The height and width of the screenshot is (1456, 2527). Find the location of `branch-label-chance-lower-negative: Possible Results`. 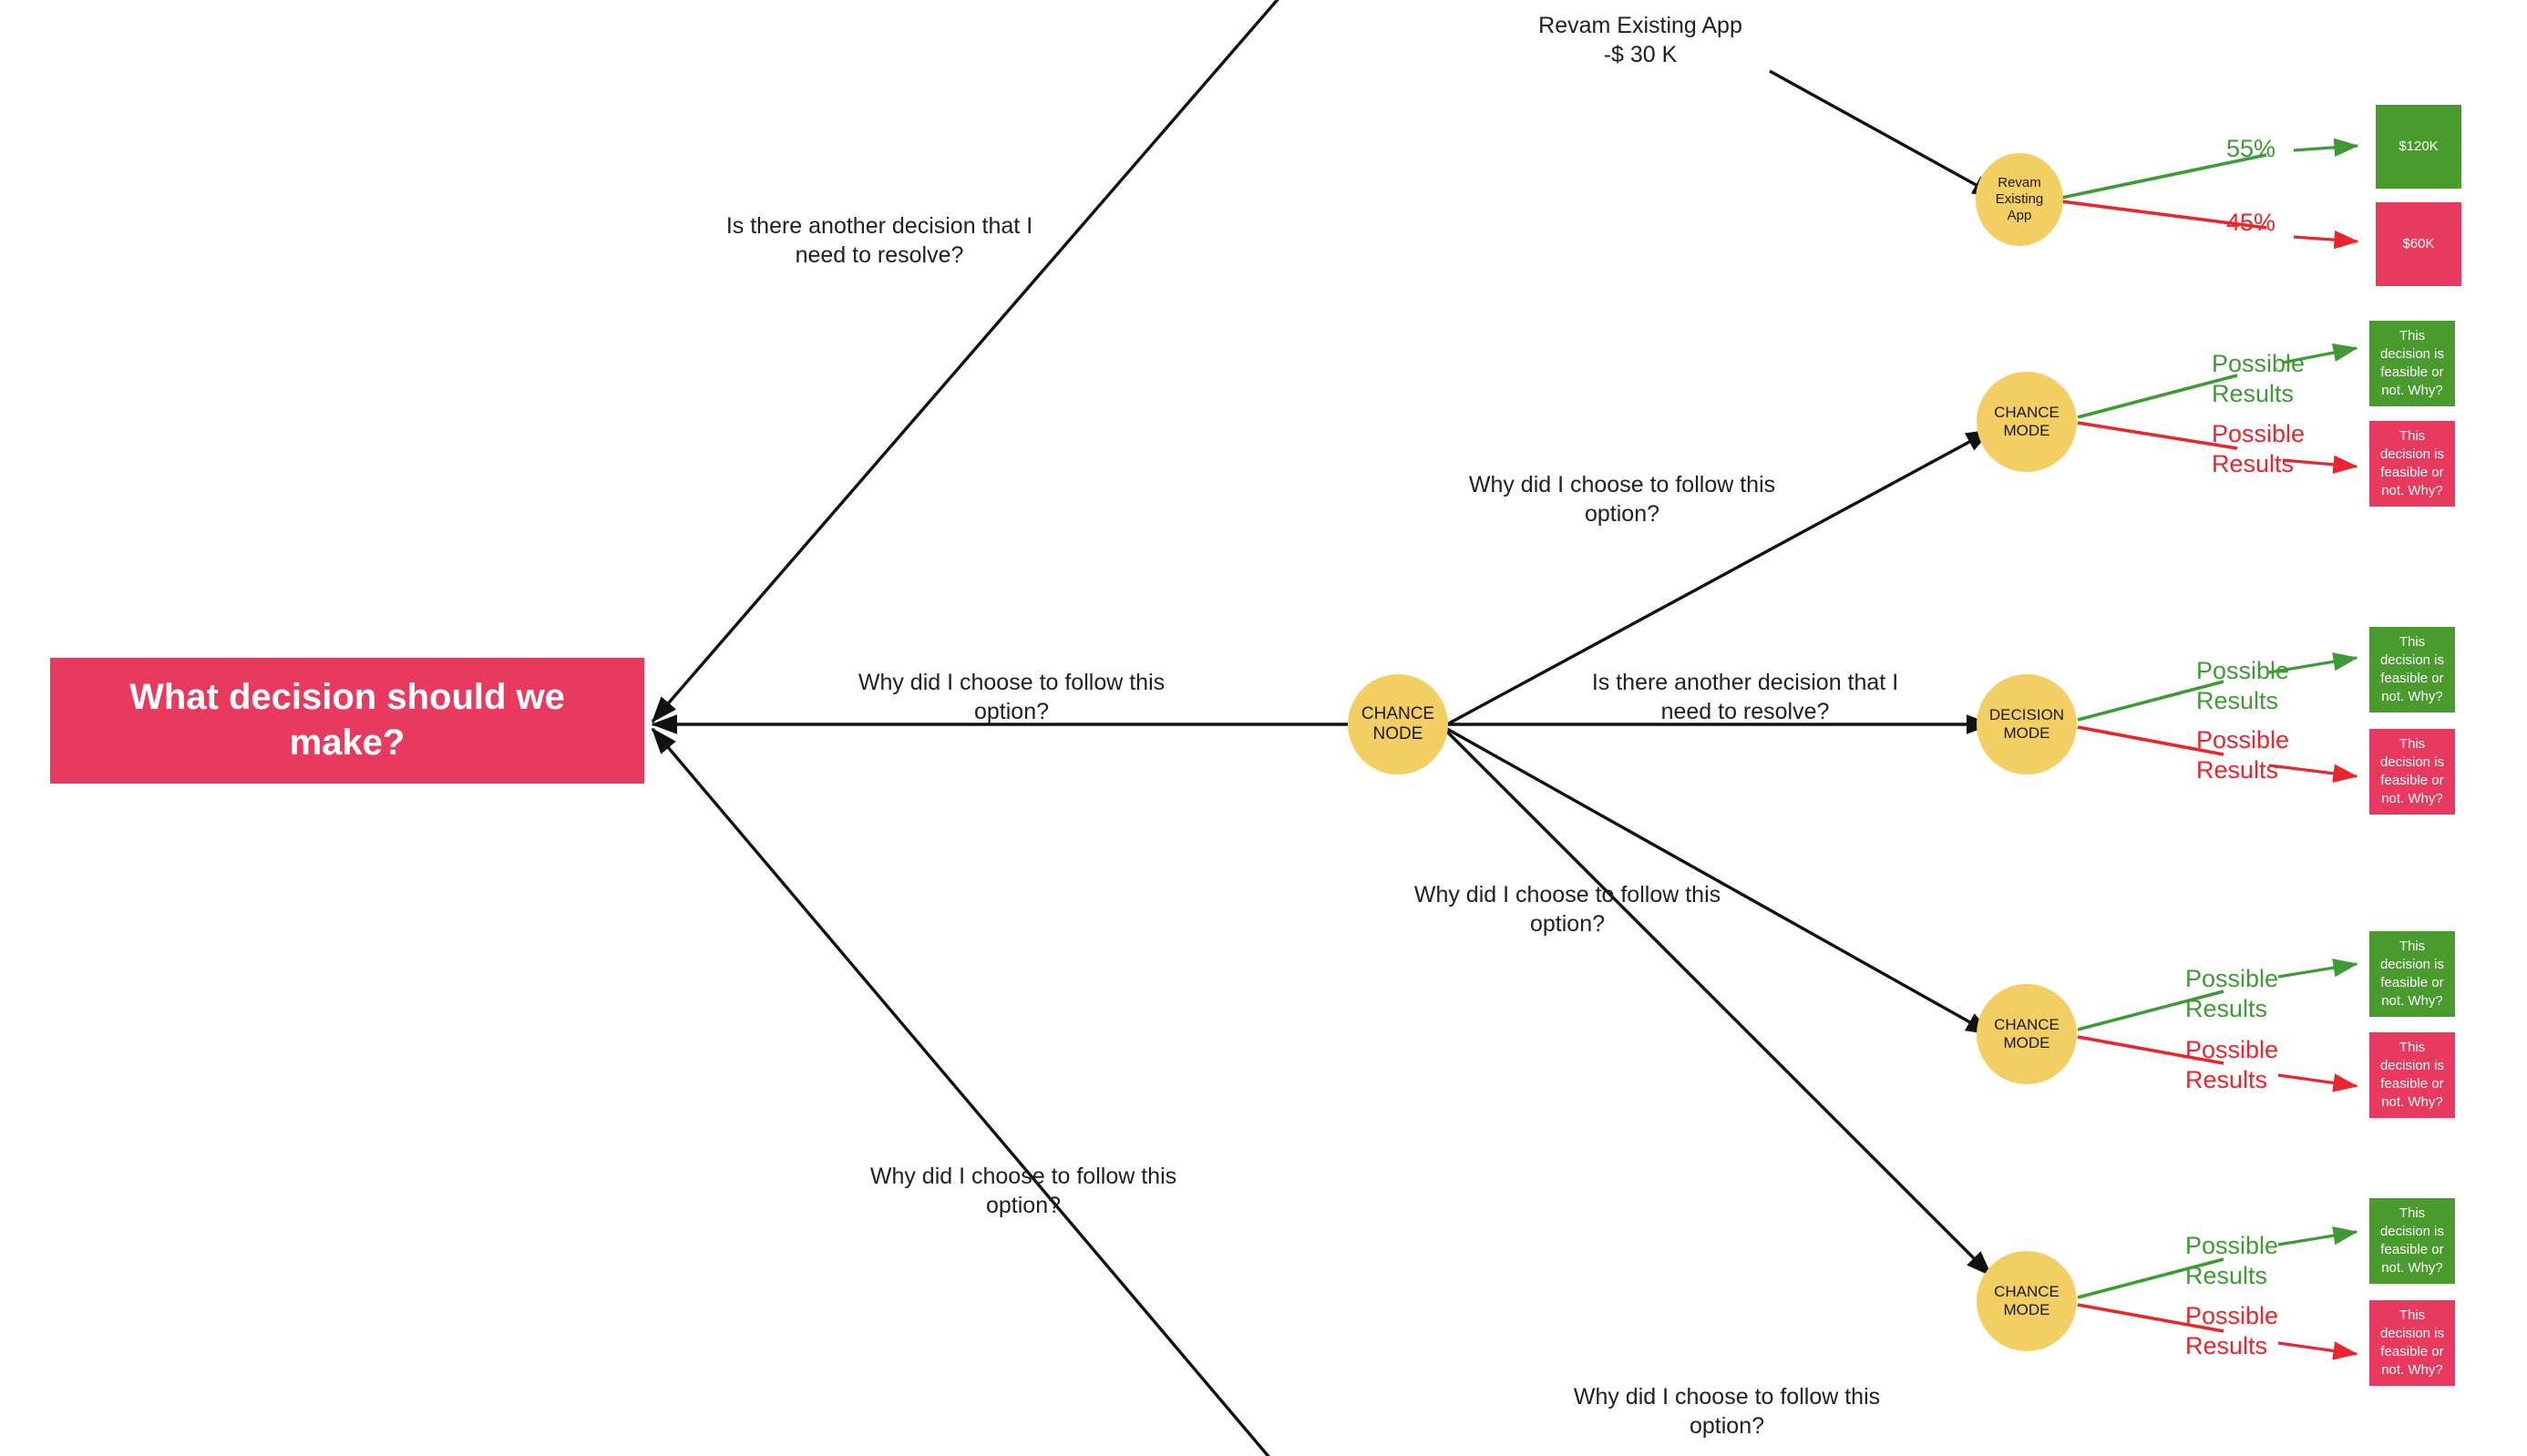

branch-label-chance-lower-negative: Possible Results is located at coordinates (2232, 1064).